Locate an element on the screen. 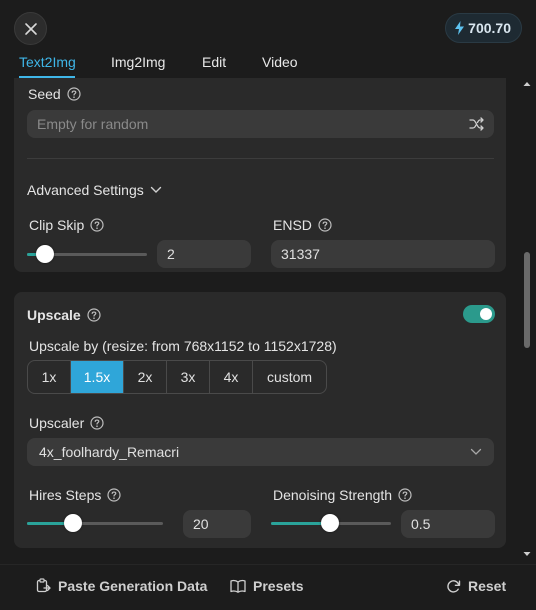  upscale-label-row: Upscale is located at coordinates (64, 315).